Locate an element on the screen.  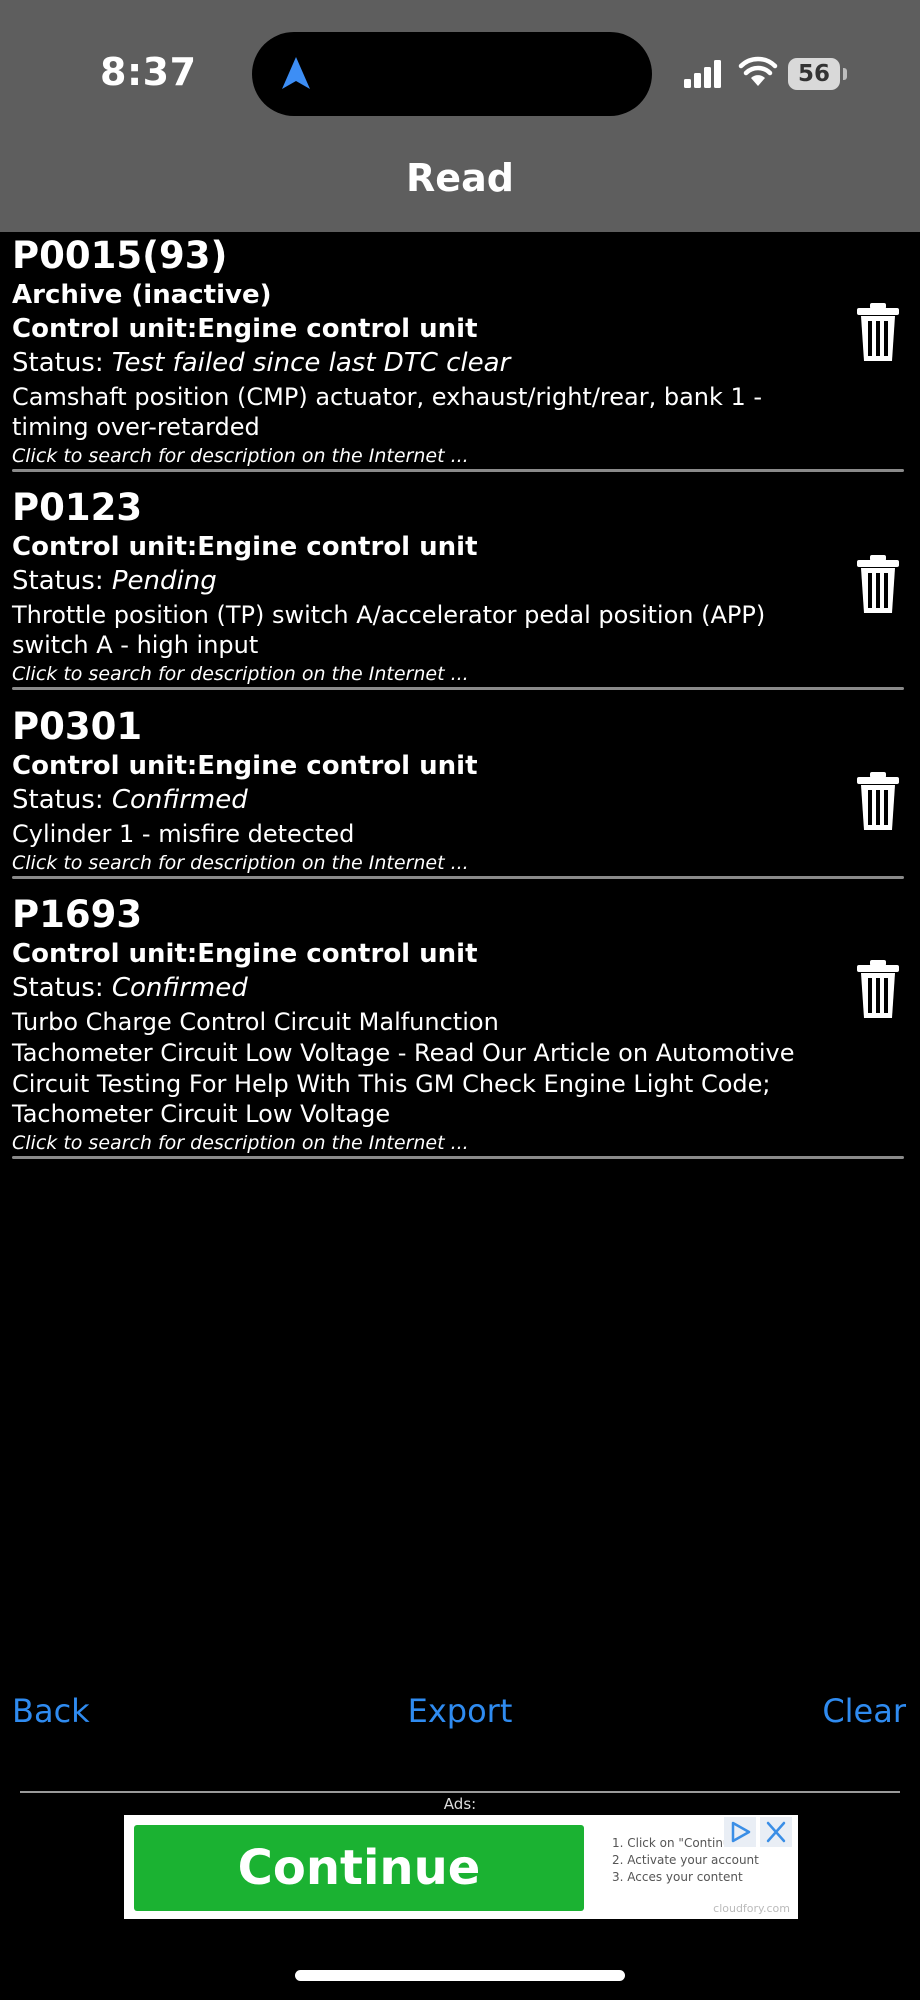
export-button: Export is located at coordinates (460, 1711).